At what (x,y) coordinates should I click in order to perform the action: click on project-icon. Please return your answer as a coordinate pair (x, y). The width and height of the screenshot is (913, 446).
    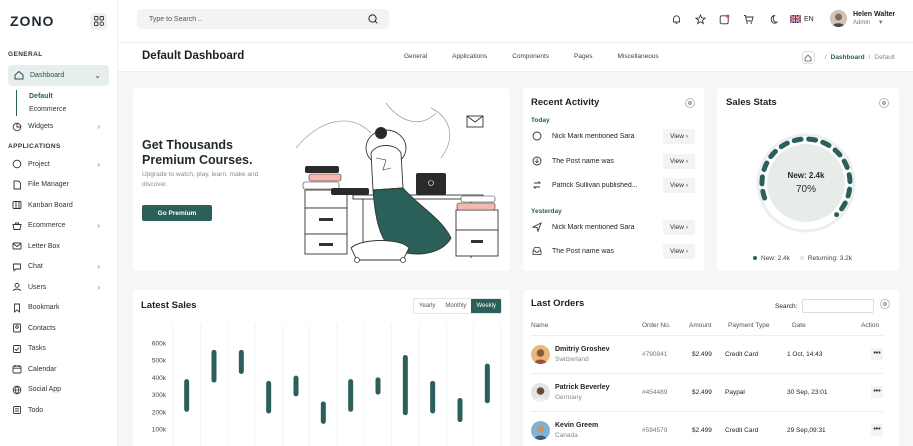
    Looking at the image, I should click on (17, 164).